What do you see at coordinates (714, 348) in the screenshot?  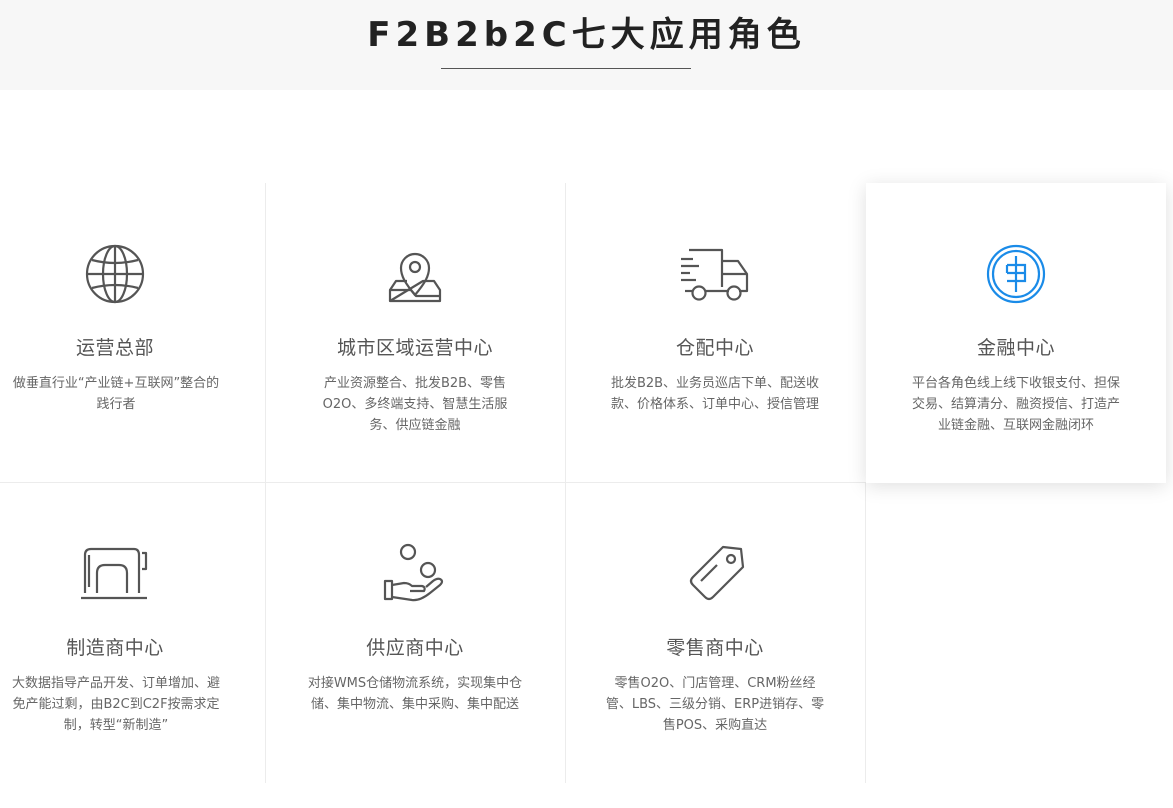 I see `role-title: 仓配中心` at bounding box center [714, 348].